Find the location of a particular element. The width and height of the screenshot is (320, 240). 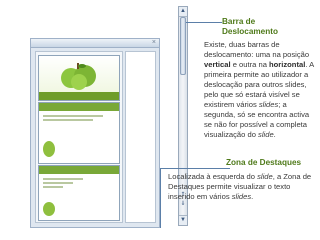

scrollbar-thumb is located at coordinates (183, 46).